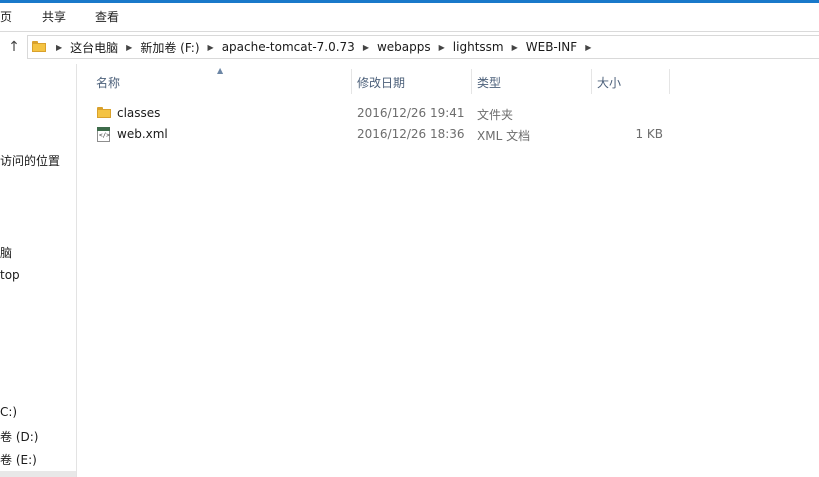 The width and height of the screenshot is (819, 477). Describe the element at coordinates (30, 160) in the screenshot. I see `nav-item-recent-places: 访问的位置` at that location.